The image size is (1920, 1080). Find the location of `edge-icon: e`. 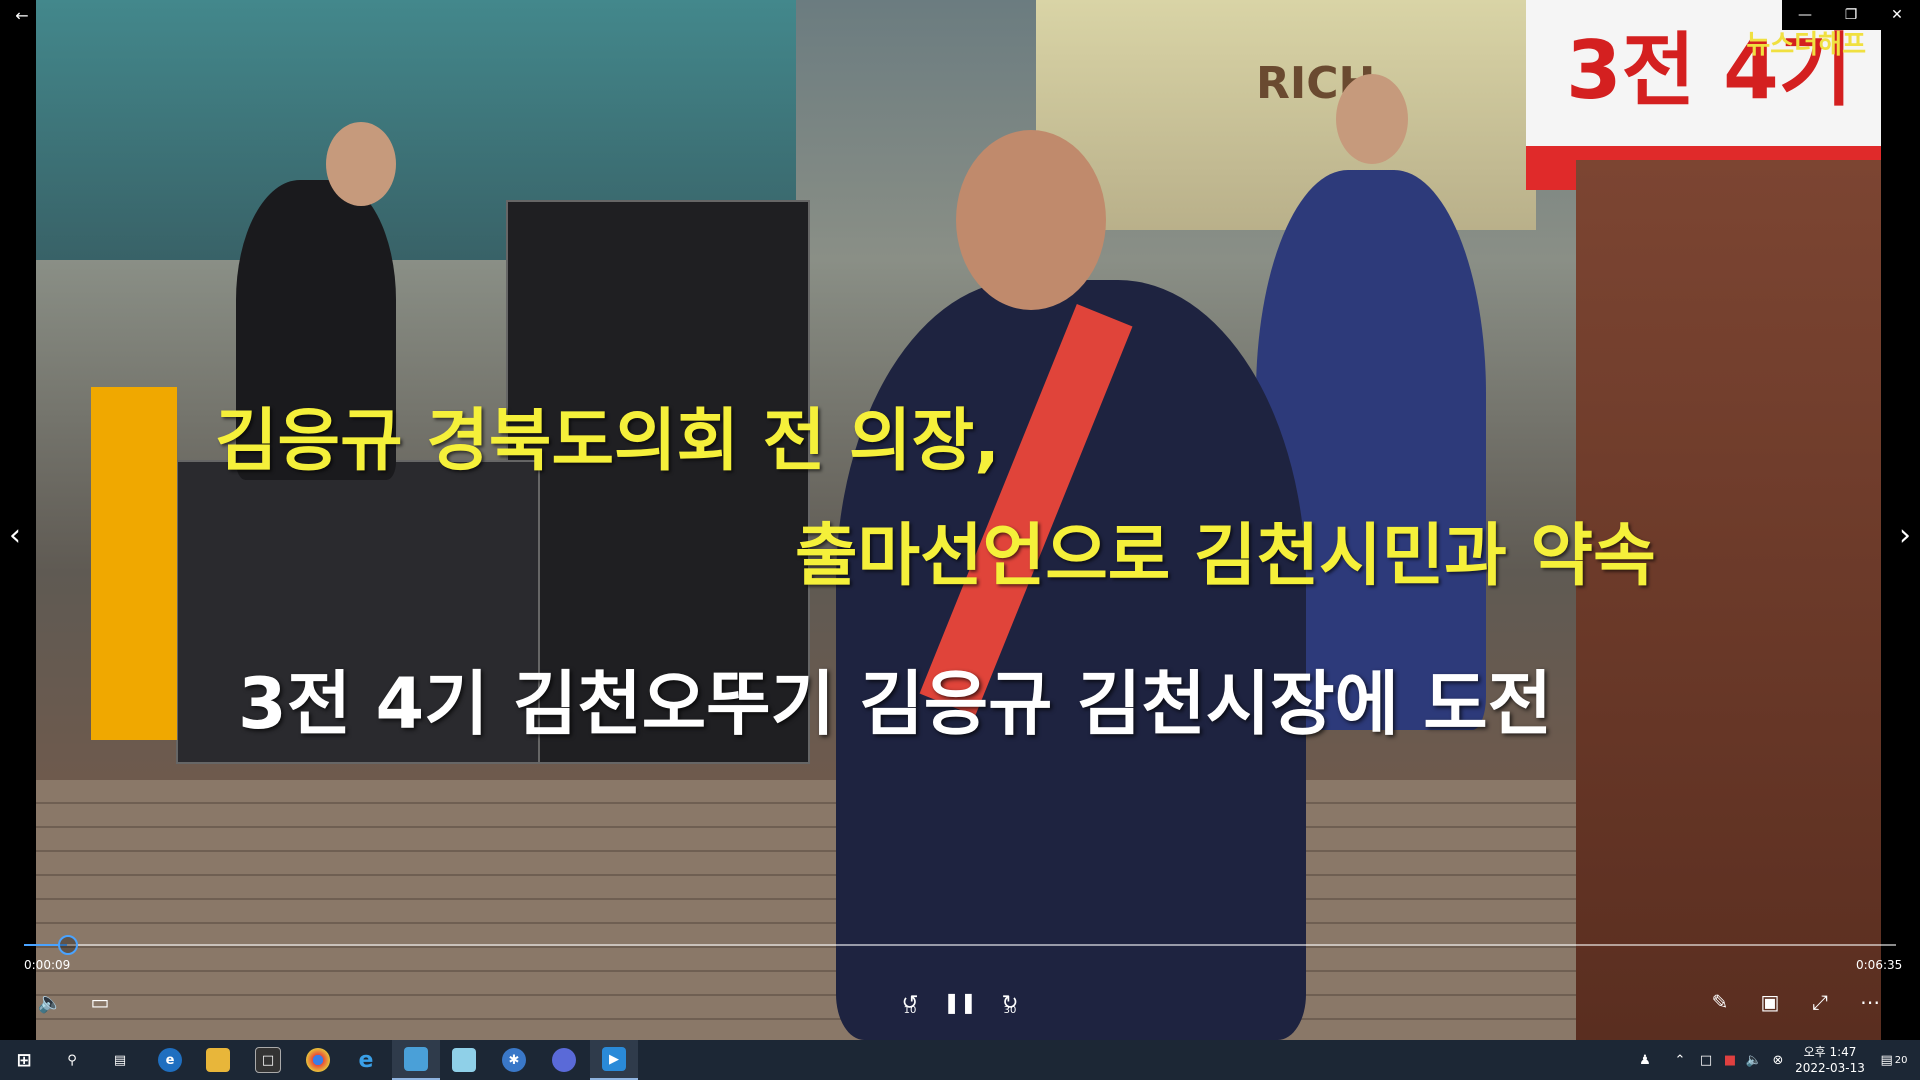

edge-icon: e is located at coordinates (170, 1060).